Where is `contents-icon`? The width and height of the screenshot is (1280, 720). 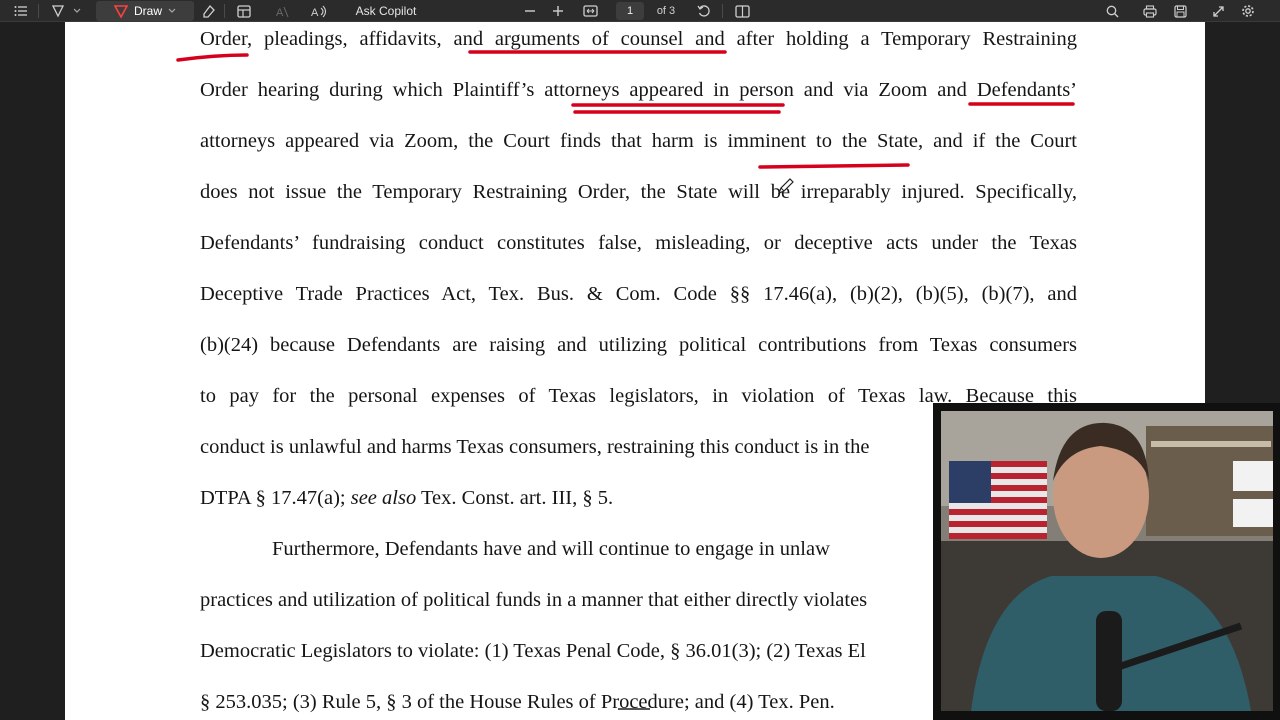 contents-icon is located at coordinates (21, 11).